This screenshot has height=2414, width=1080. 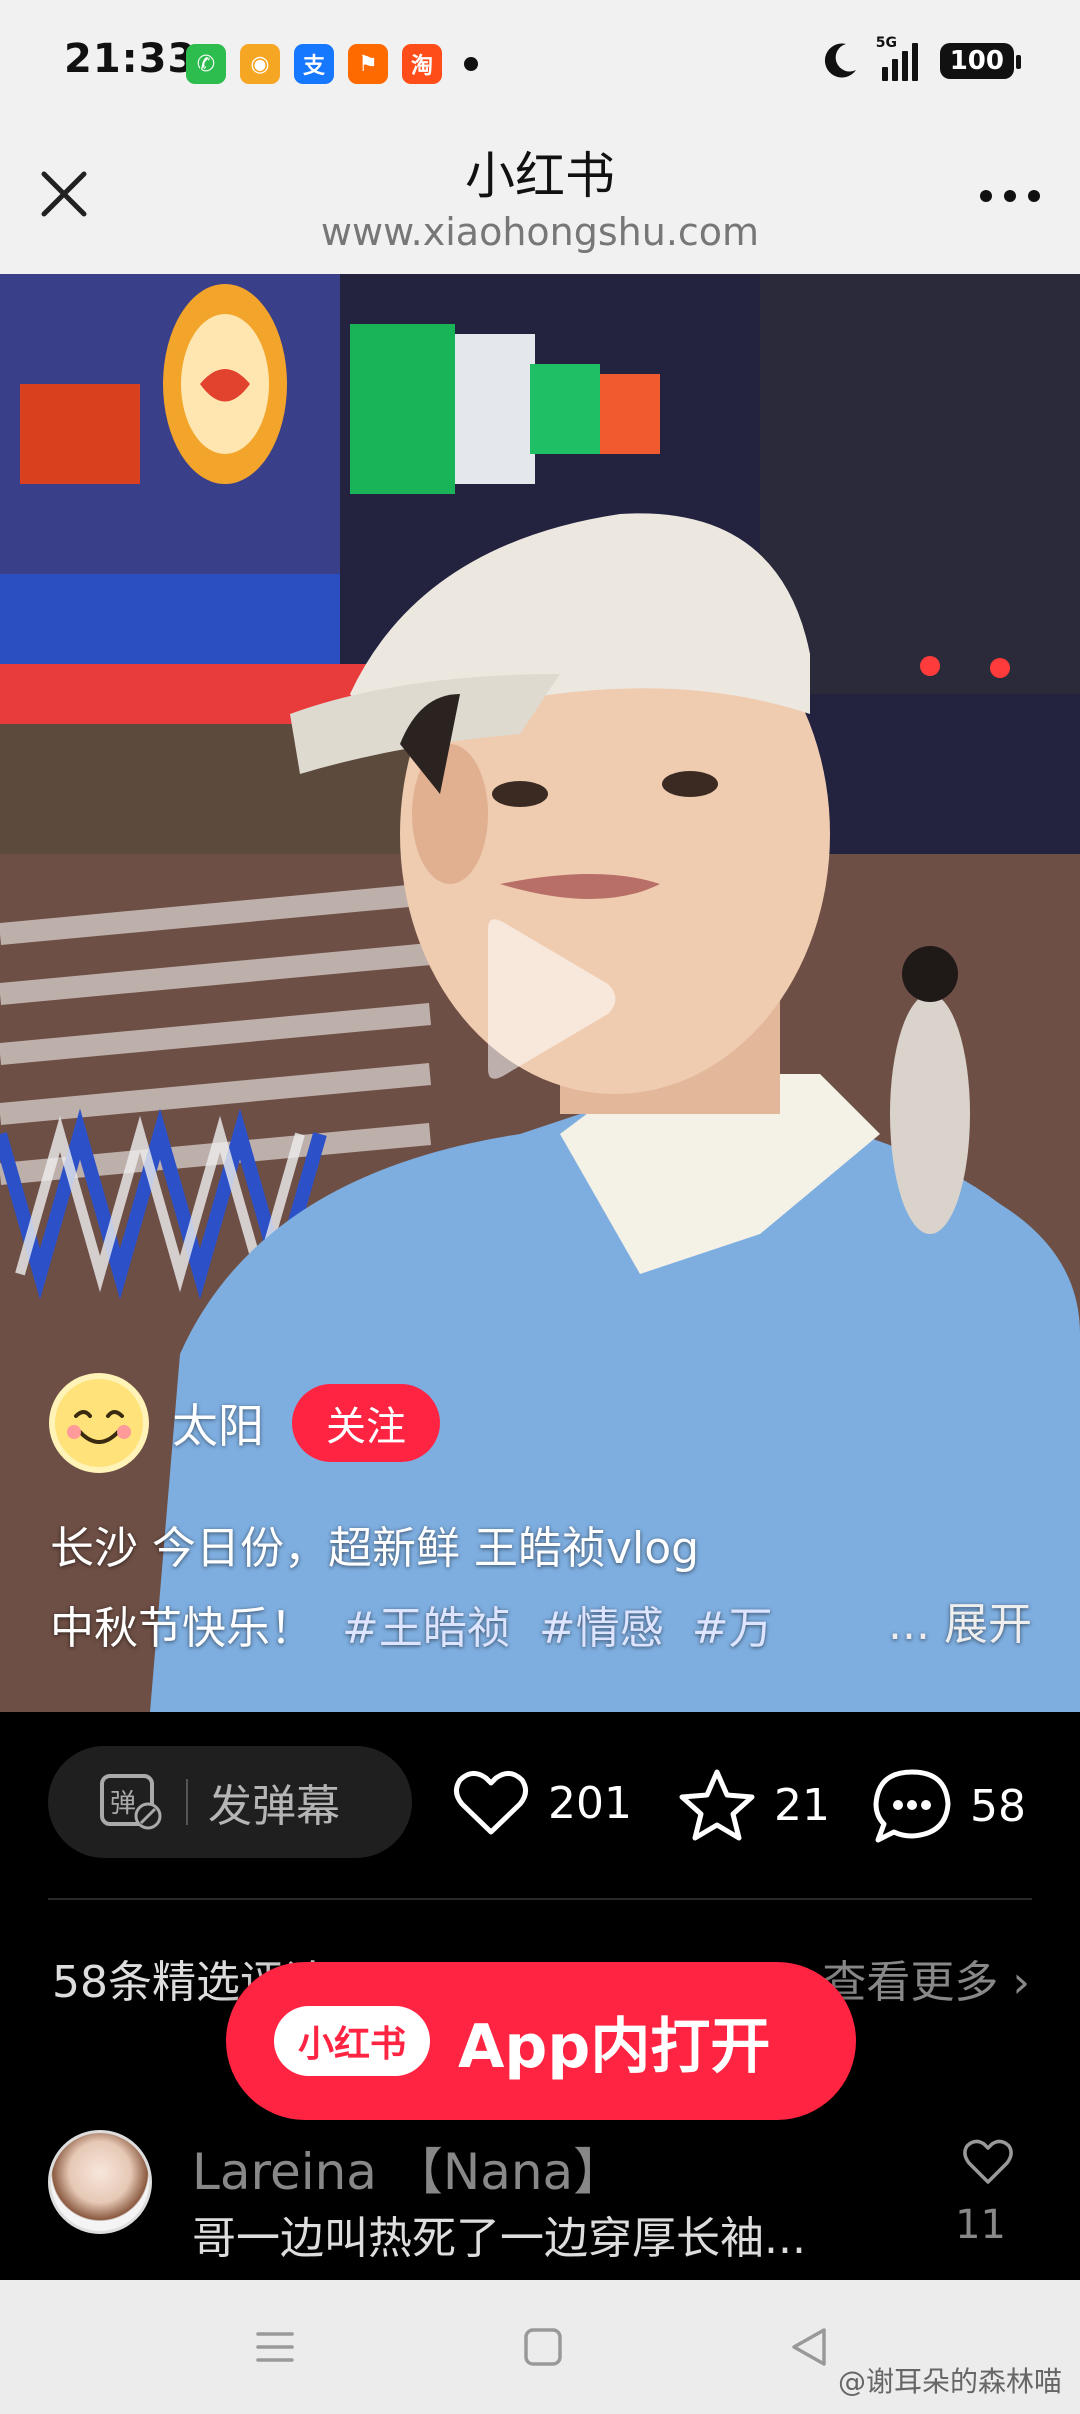 I want to click on comment-like-count: 11, so click(x=980, y=2225).